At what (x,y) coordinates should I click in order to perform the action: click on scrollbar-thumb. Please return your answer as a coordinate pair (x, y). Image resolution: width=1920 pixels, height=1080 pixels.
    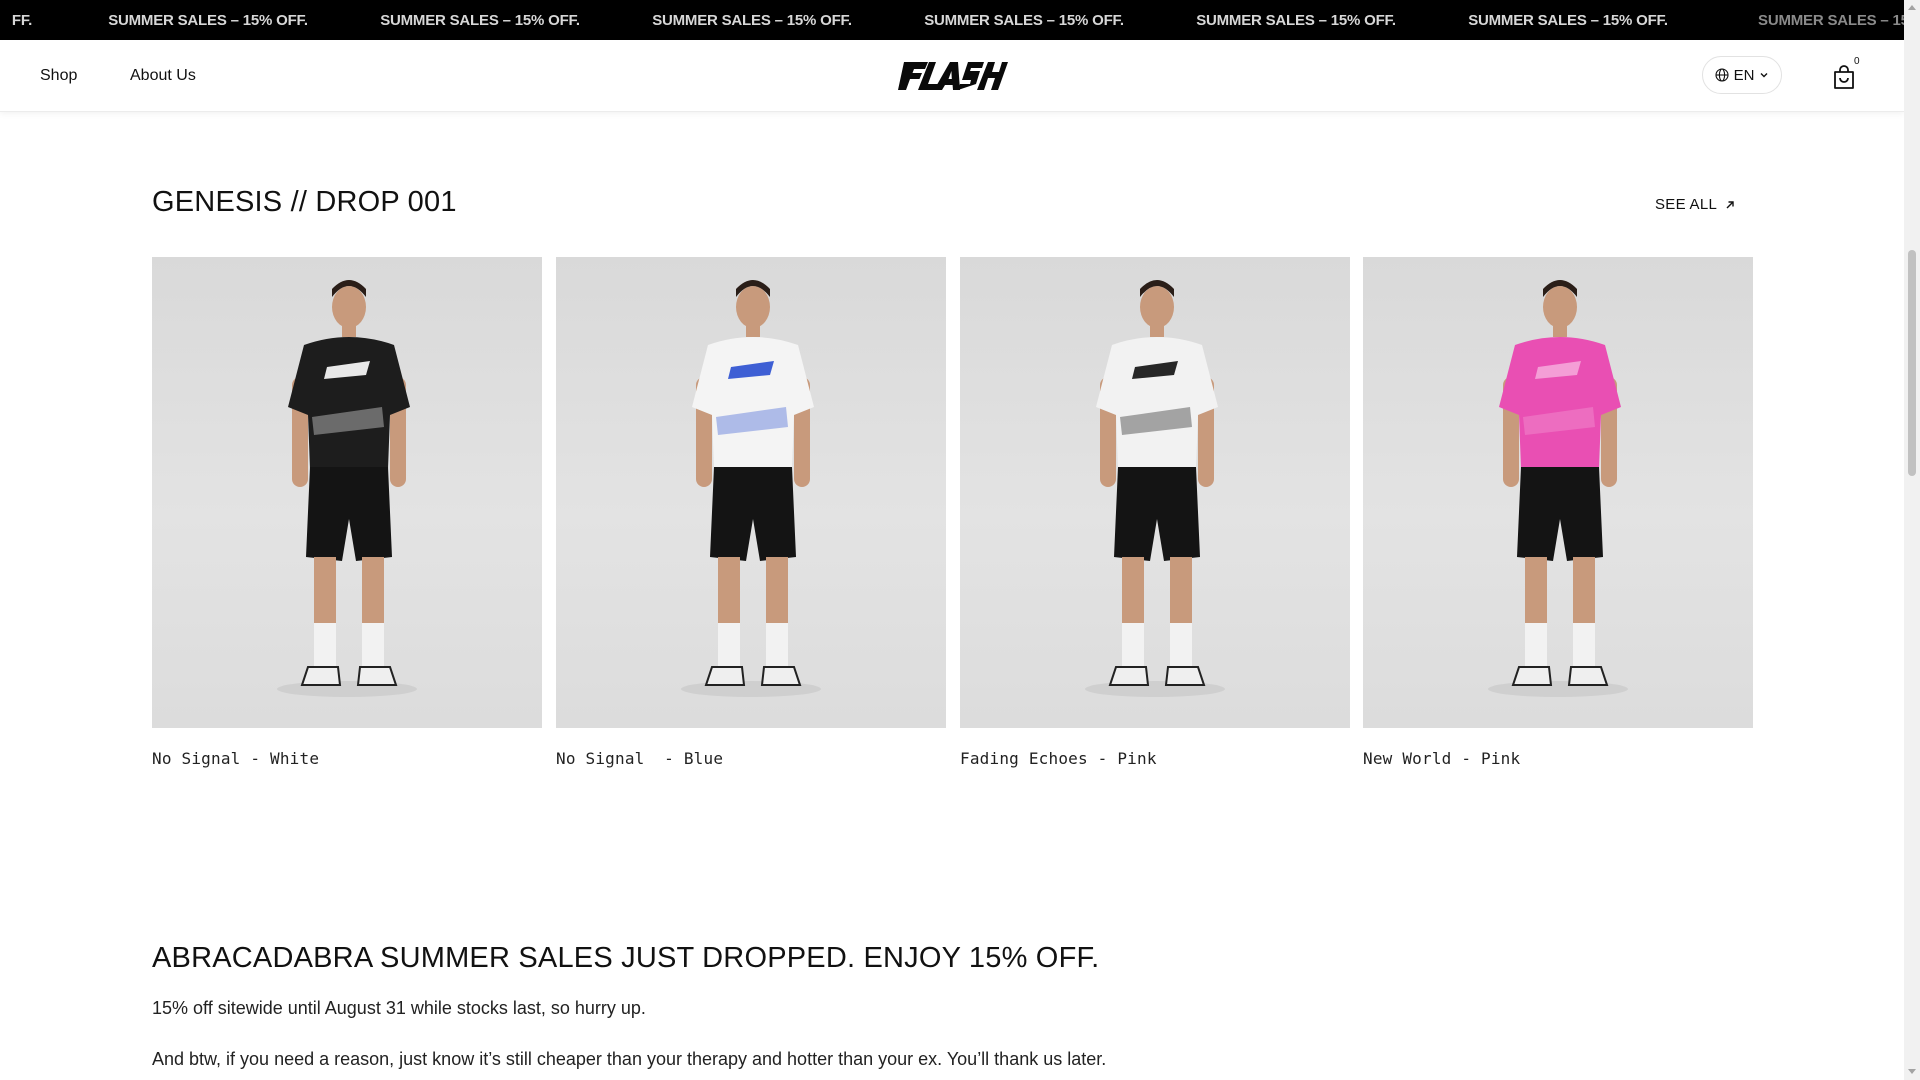
    Looking at the image, I should click on (1912, 363).